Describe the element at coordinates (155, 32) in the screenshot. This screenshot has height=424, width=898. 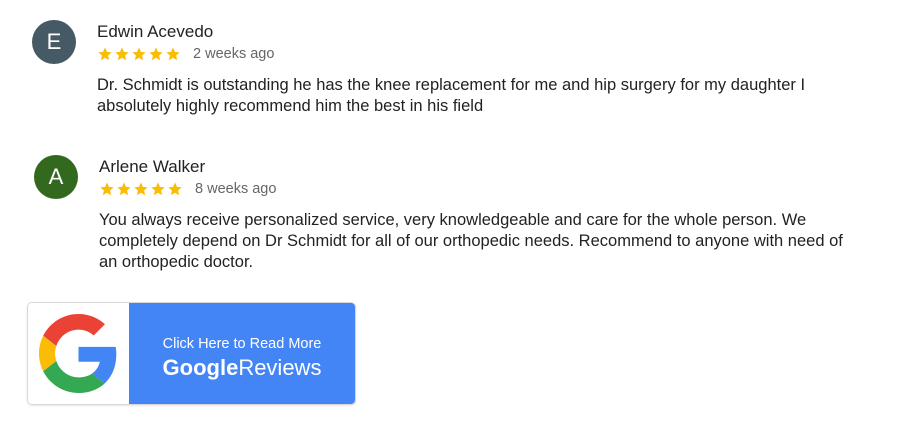
I see `reviewer-name: Edwin Acevedo` at that location.